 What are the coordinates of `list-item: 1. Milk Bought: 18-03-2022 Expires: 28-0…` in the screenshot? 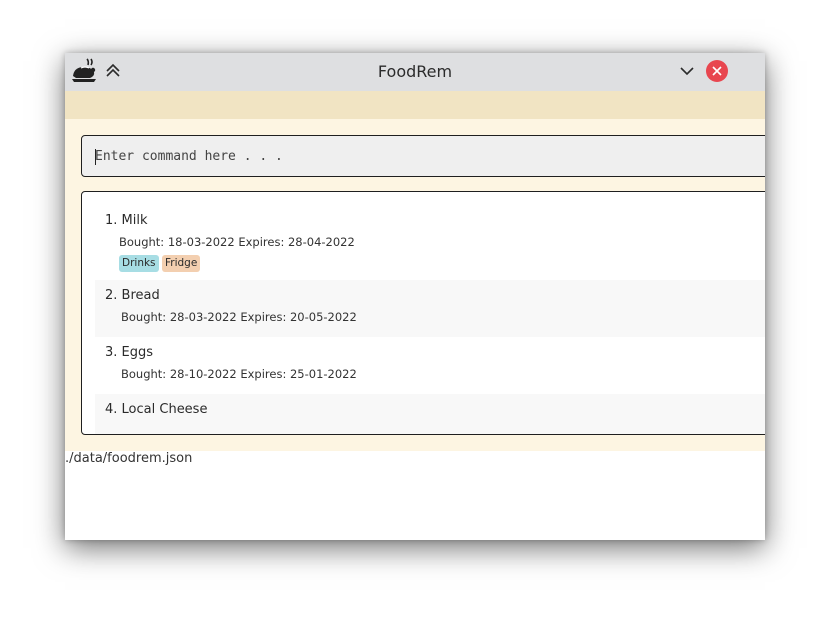 It's located at (430, 243).